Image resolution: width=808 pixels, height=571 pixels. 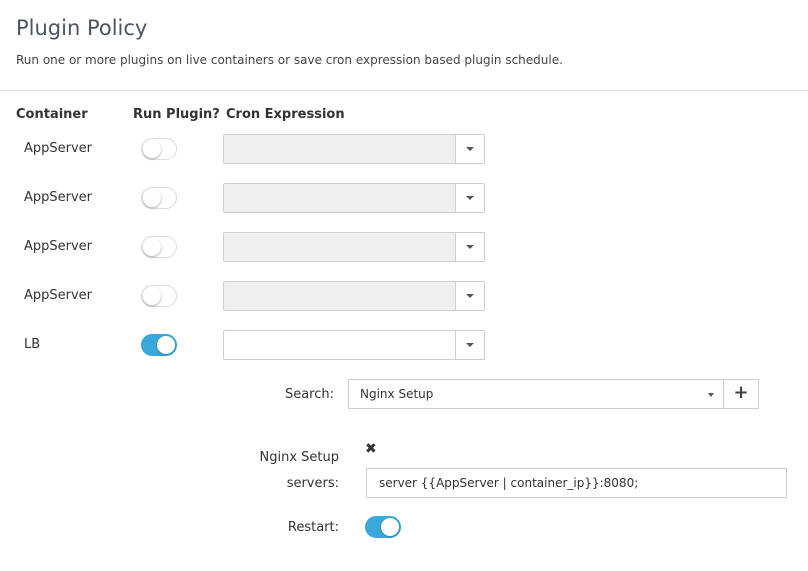 I want to click on restart-toggle, so click(x=383, y=527).